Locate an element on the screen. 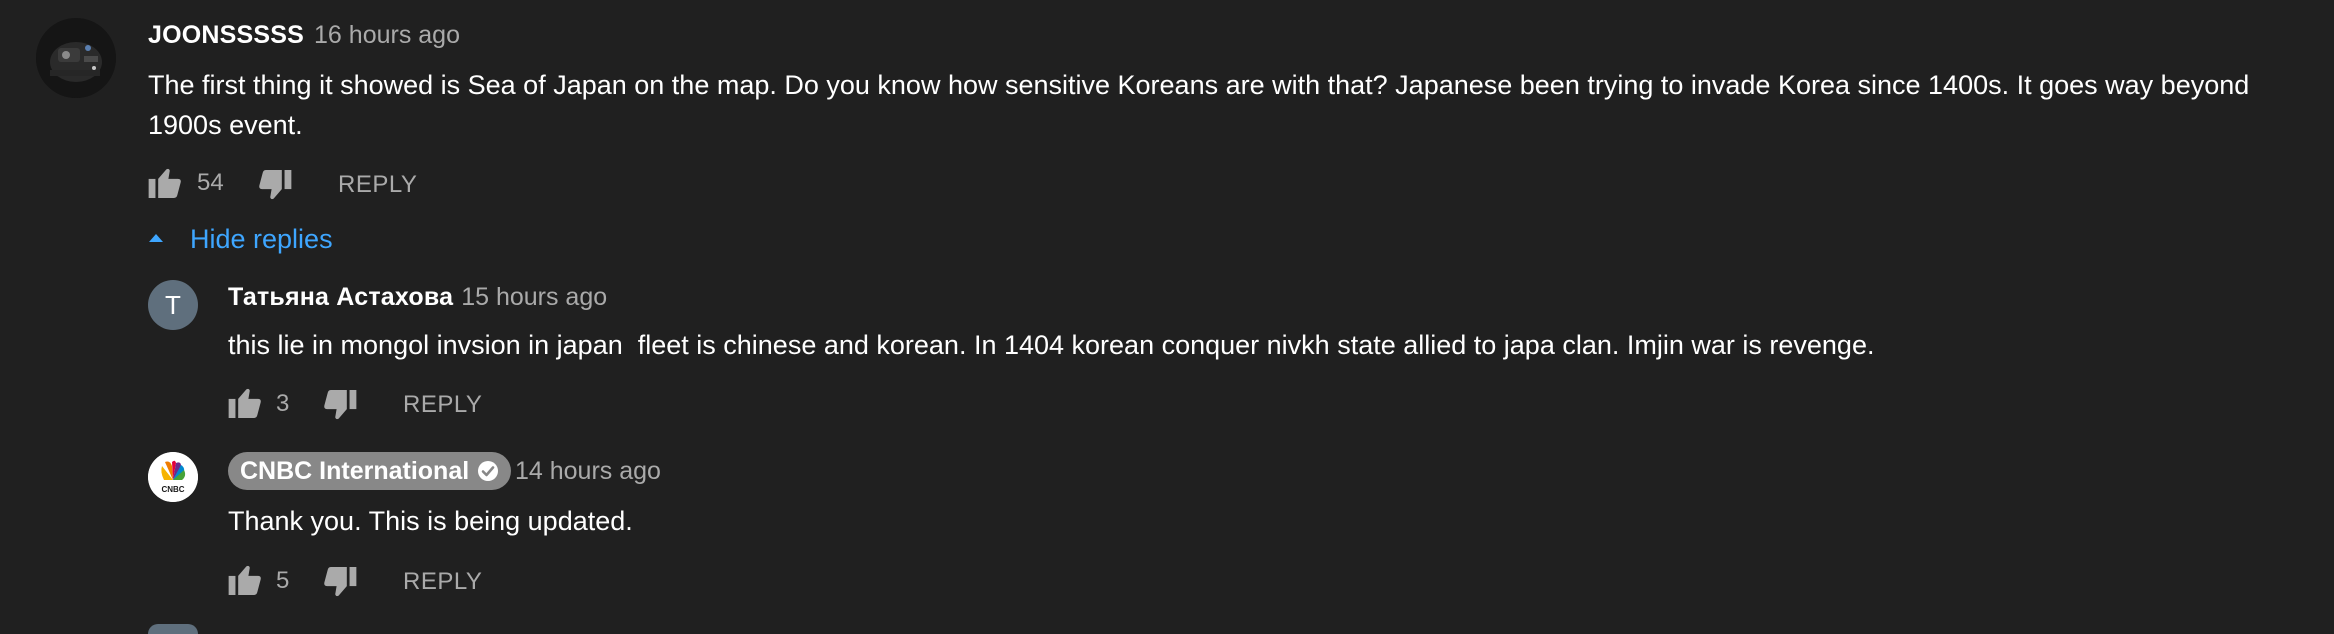 This screenshot has width=2334, height=634. hide-replies-toggle: Hide replies is located at coordinates (240, 239).